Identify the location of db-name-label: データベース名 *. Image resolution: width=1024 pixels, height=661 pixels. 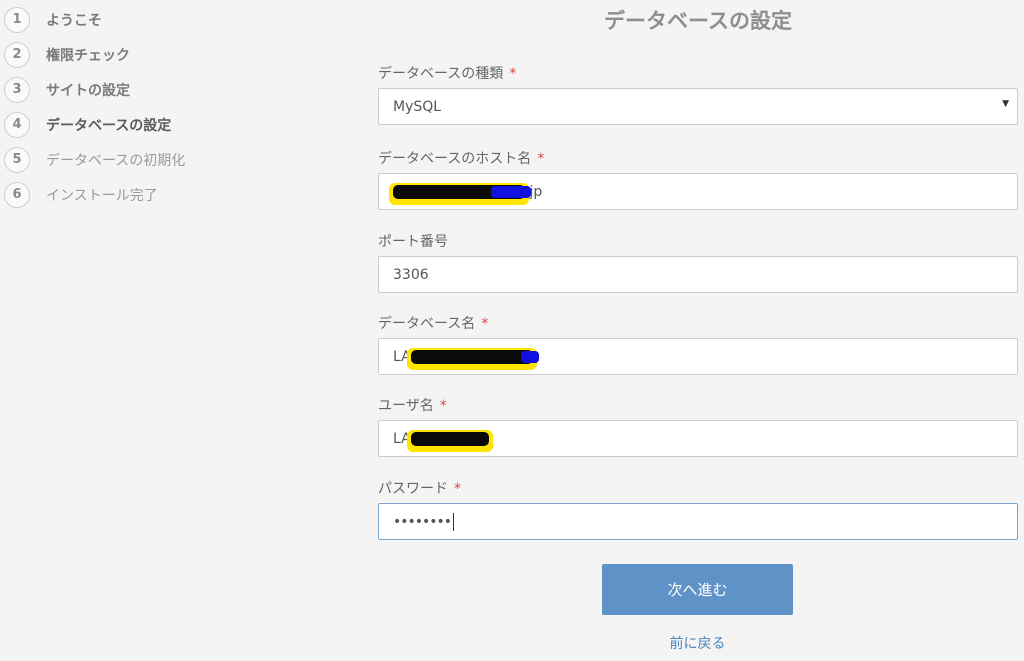
(698, 326).